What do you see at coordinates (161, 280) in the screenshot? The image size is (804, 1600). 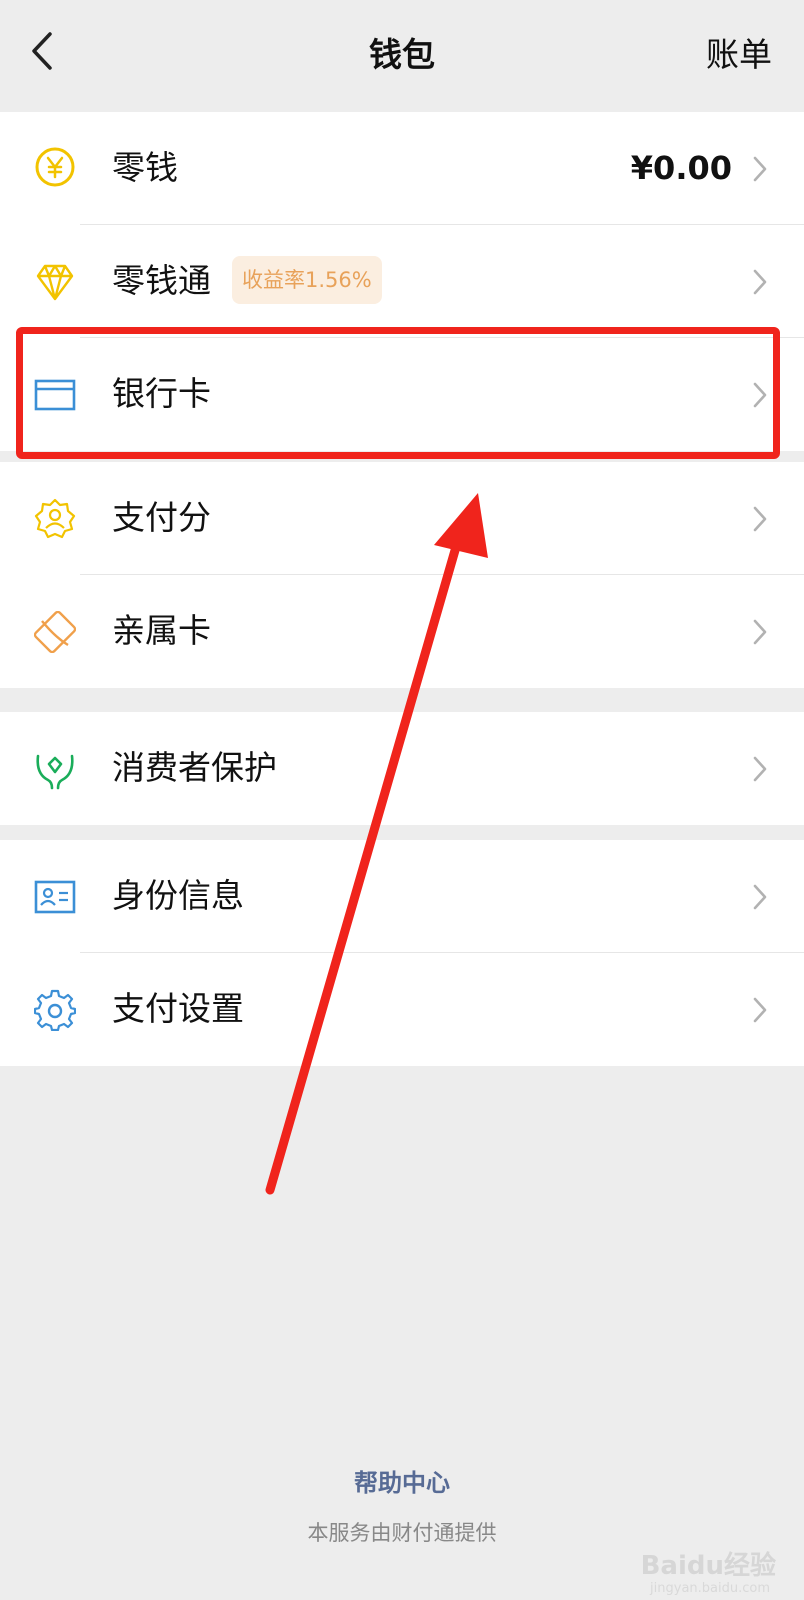 I see `row-label: 零钱通` at bounding box center [161, 280].